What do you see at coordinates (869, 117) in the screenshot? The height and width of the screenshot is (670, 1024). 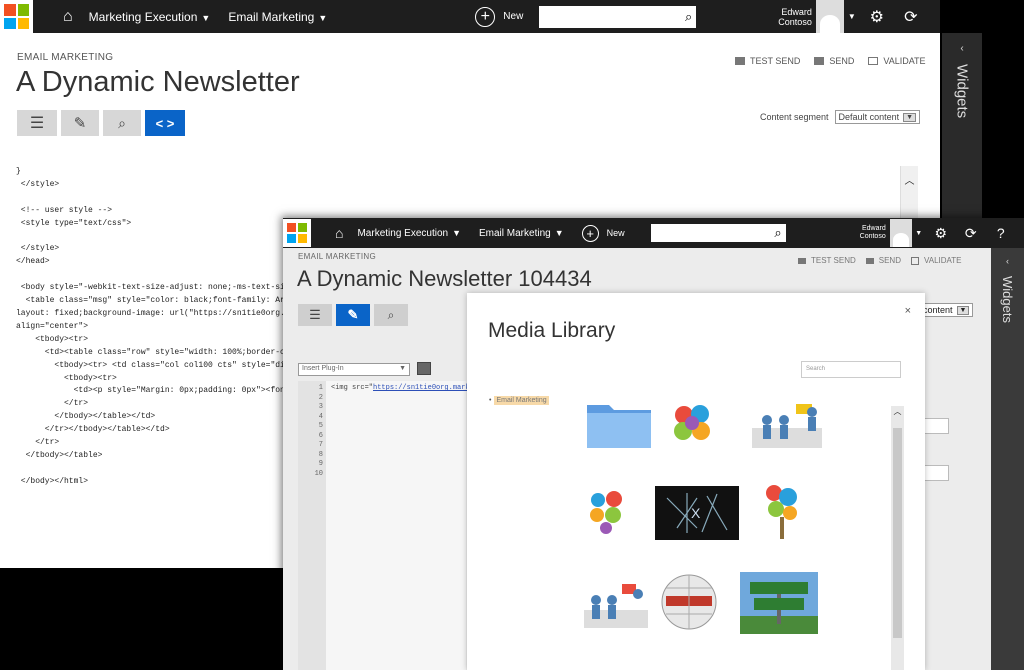 I see `segment-value: Default content` at bounding box center [869, 117].